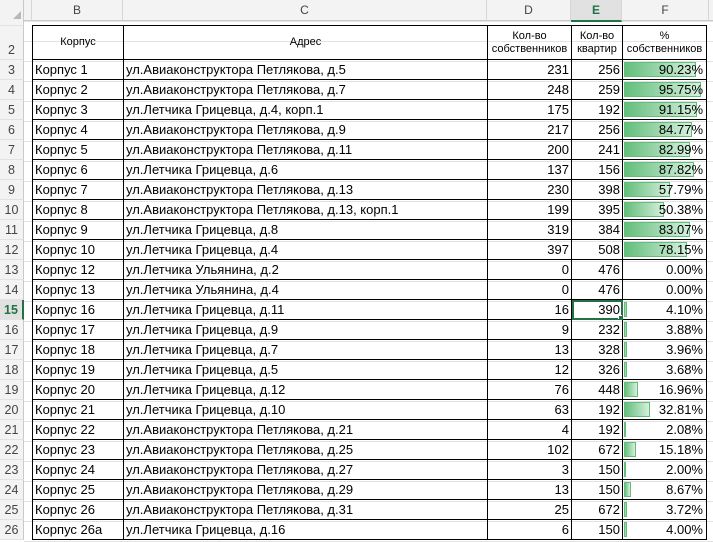  Describe the element at coordinates (78, 149) in the screenshot. I see `cell-korpus: Корпус 5` at that location.